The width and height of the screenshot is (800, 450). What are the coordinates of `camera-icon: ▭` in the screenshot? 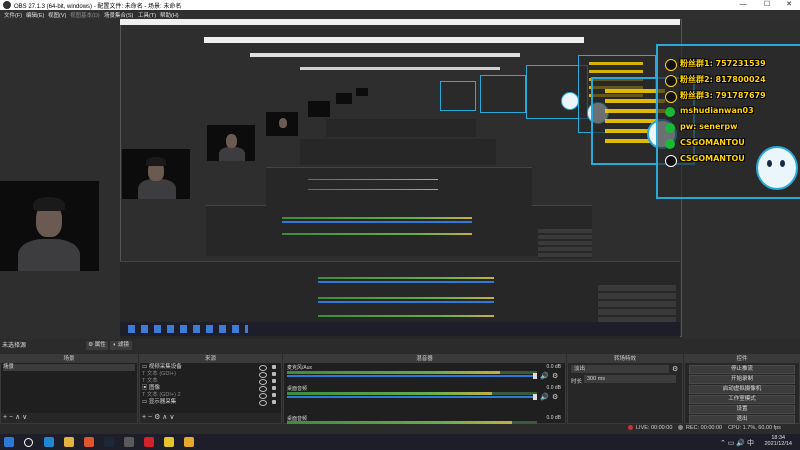 It's located at (145, 367).